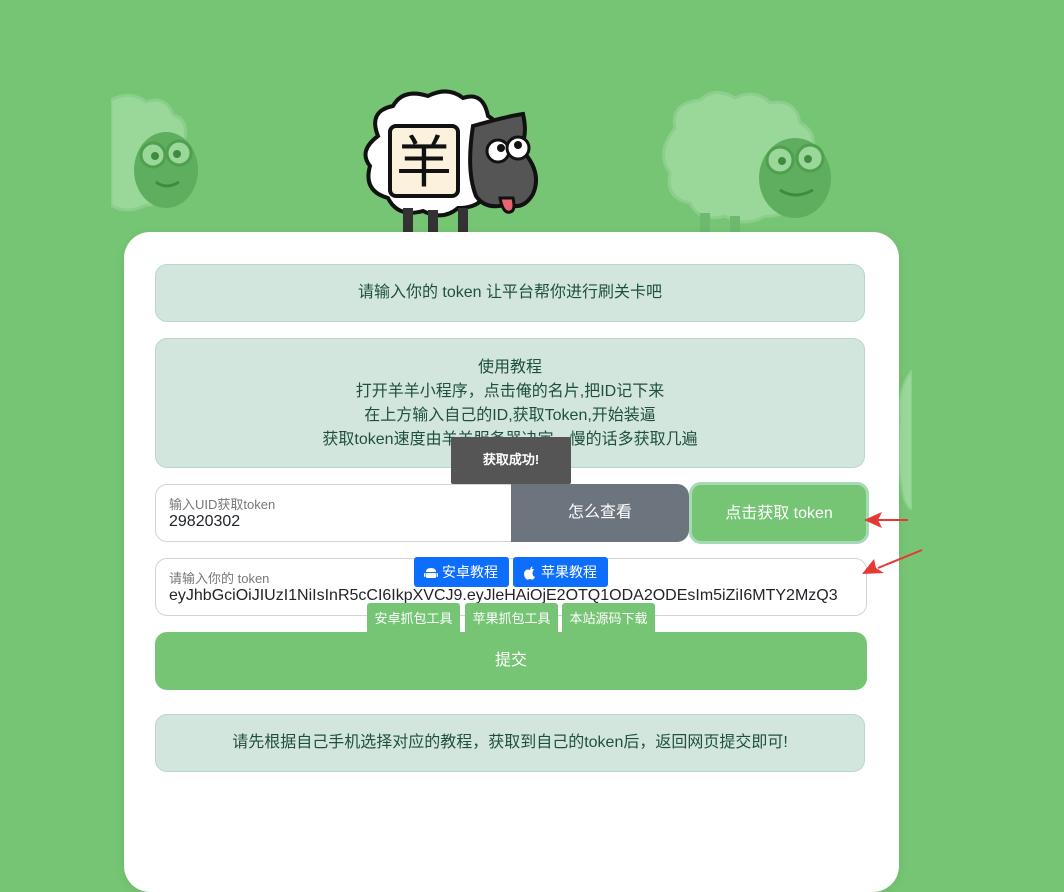 The image size is (1064, 892). What do you see at coordinates (424, 163) in the screenshot?
I see `logo-character: 羊` at bounding box center [424, 163].